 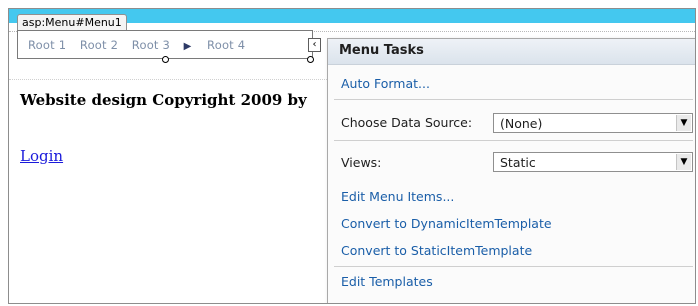 What do you see at coordinates (446, 223) in the screenshot?
I see `convert-dynamic-link: Convert to DynamicItemTemplate` at bounding box center [446, 223].